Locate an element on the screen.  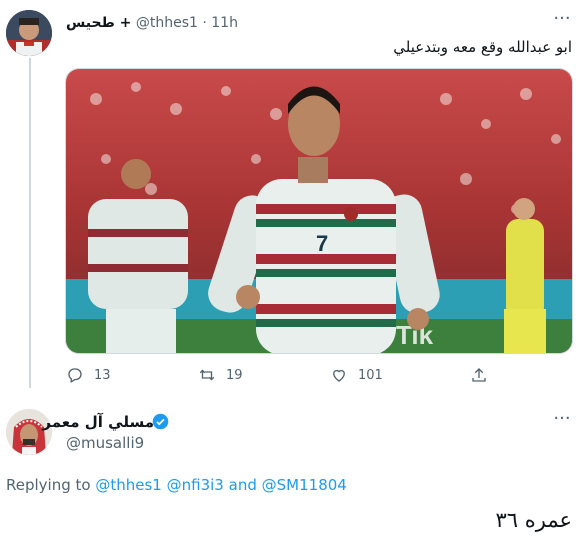
display-name: مسلي آل معمر is located at coordinates (98, 422).